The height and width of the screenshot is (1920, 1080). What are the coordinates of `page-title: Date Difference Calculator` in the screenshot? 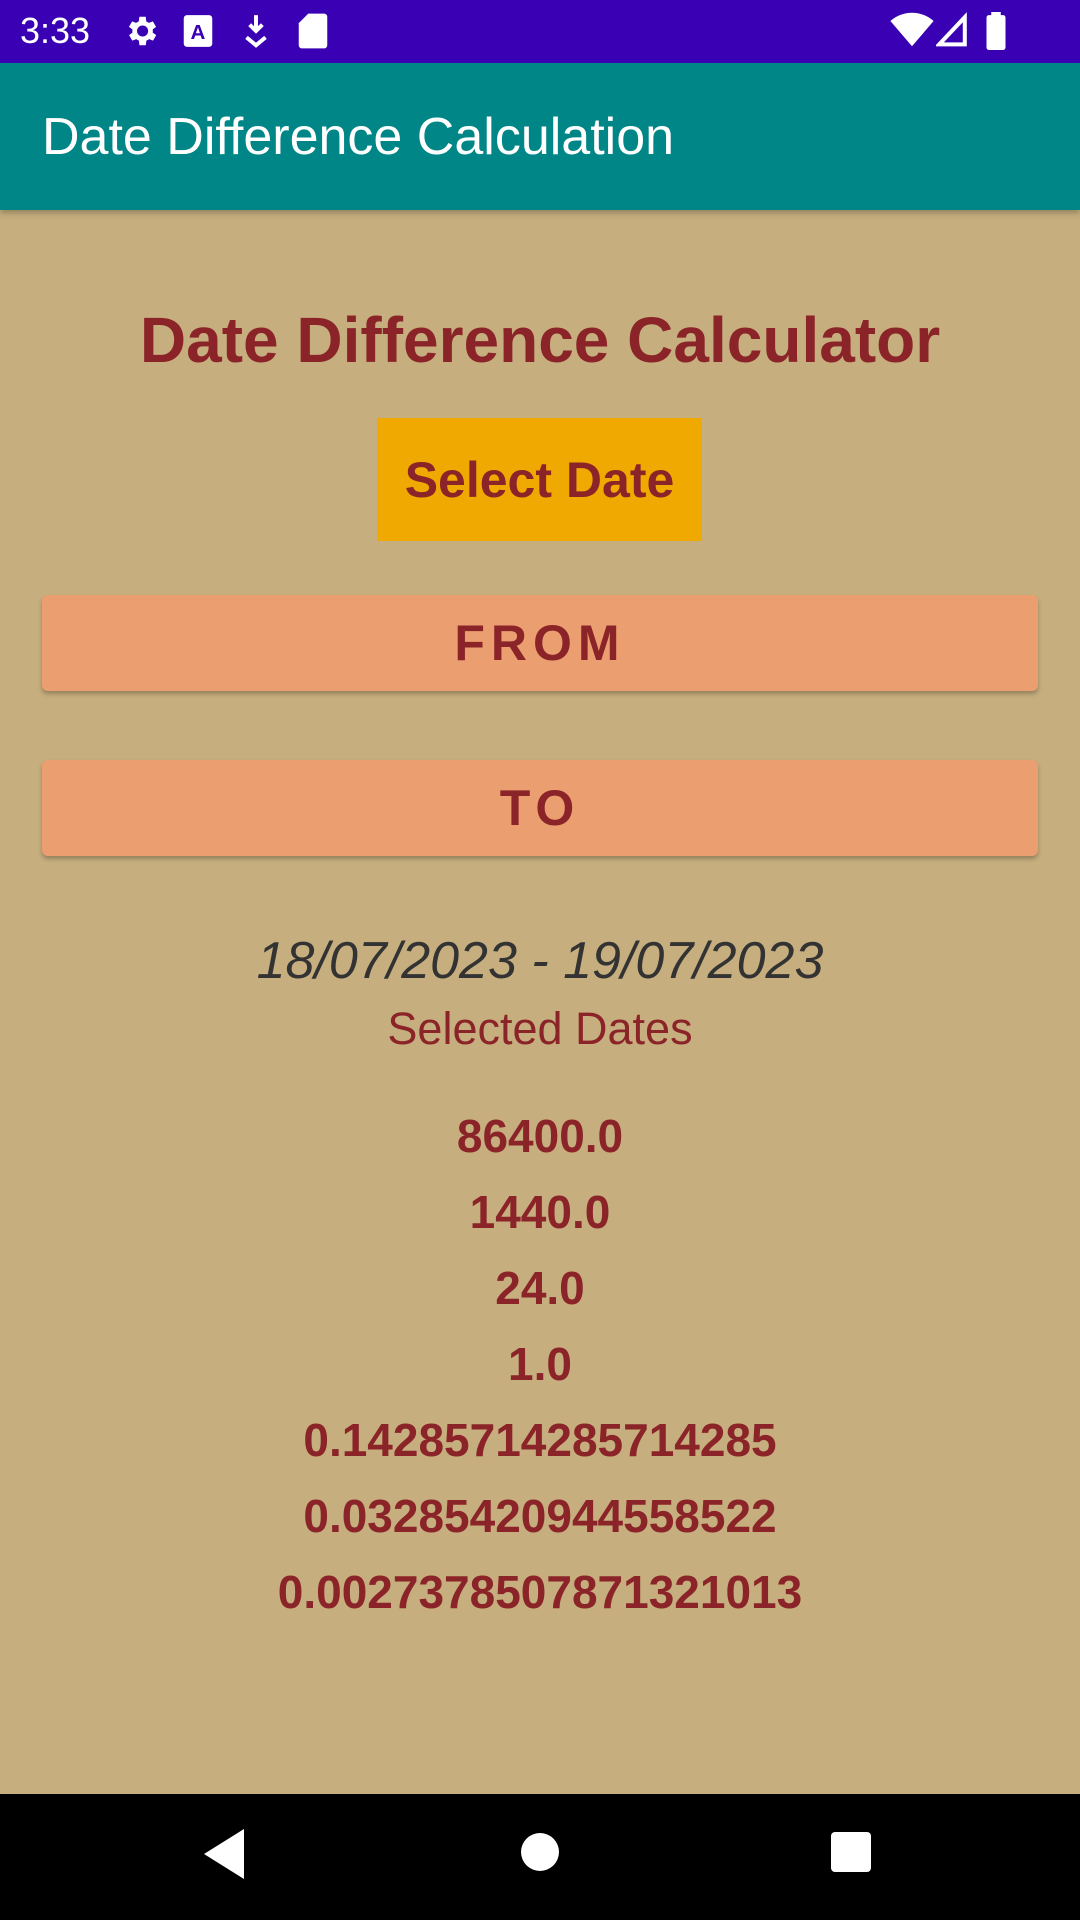 It's located at (540, 340).